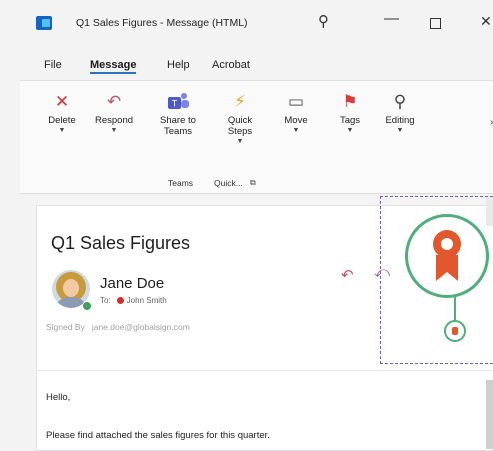 Image resolution: width=493 pixels, height=451 pixels. I want to click on menu-file: File, so click(53, 65).